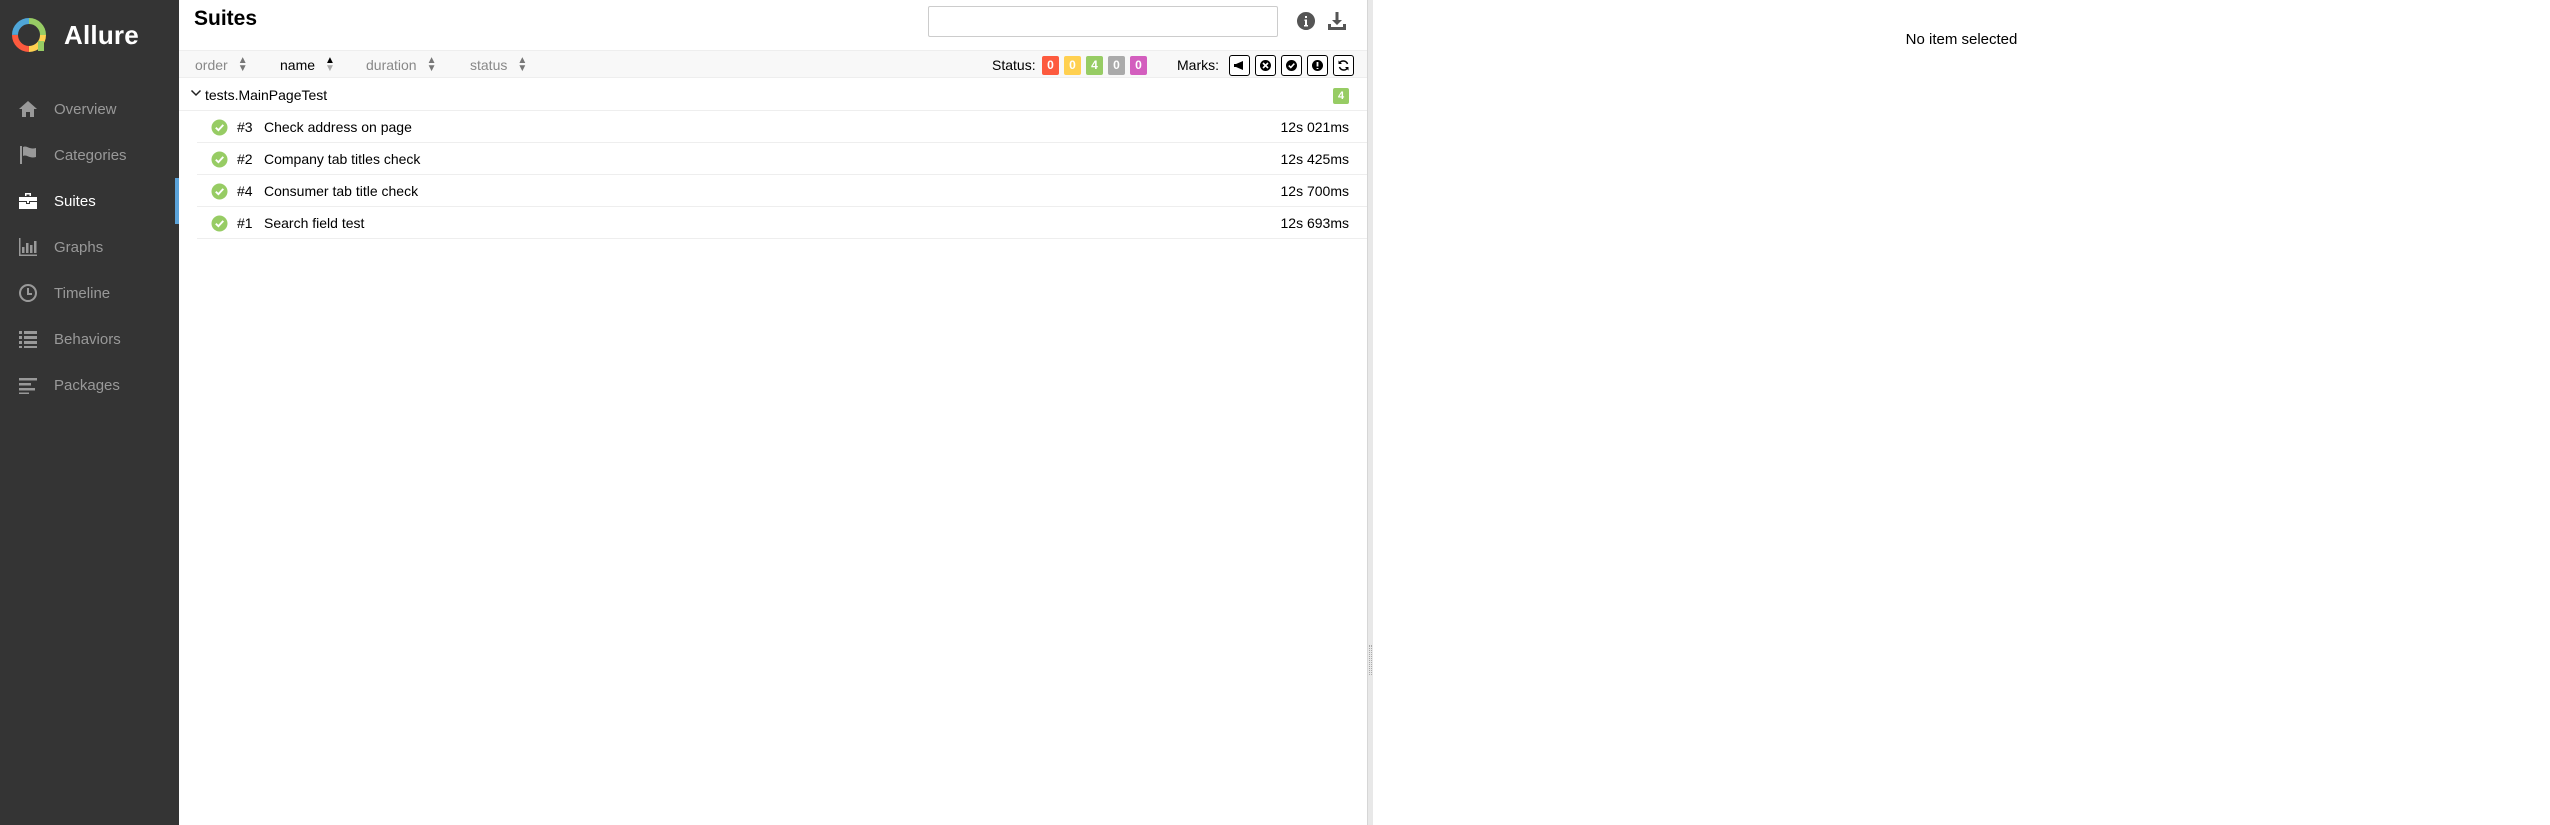 Image resolution: width=2550 pixels, height=825 pixels. What do you see at coordinates (1961, 39) in the screenshot?
I see `empty-detail-message: No item selected` at bounding box center [1961, 39].